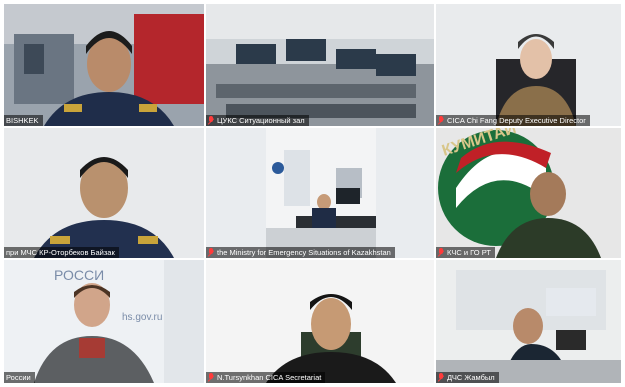 The height and width of the screenshot is (387, 625). I want to click on tile-label: КЧС и ГО РТ, so click(465, 252).